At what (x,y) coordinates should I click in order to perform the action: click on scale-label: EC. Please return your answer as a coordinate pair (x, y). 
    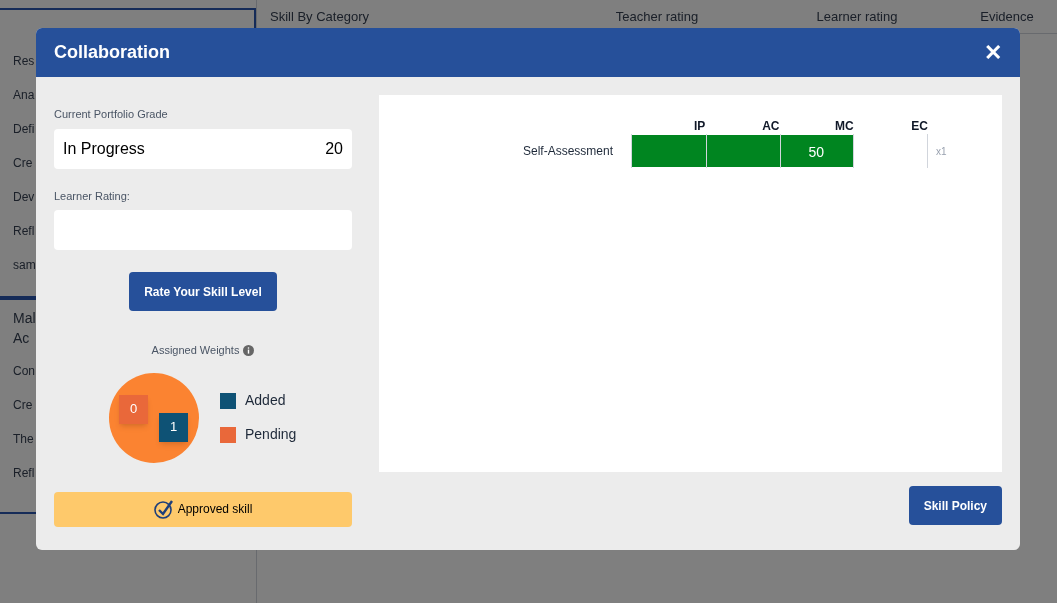
    Looking at the image, I should click on (919, 126).